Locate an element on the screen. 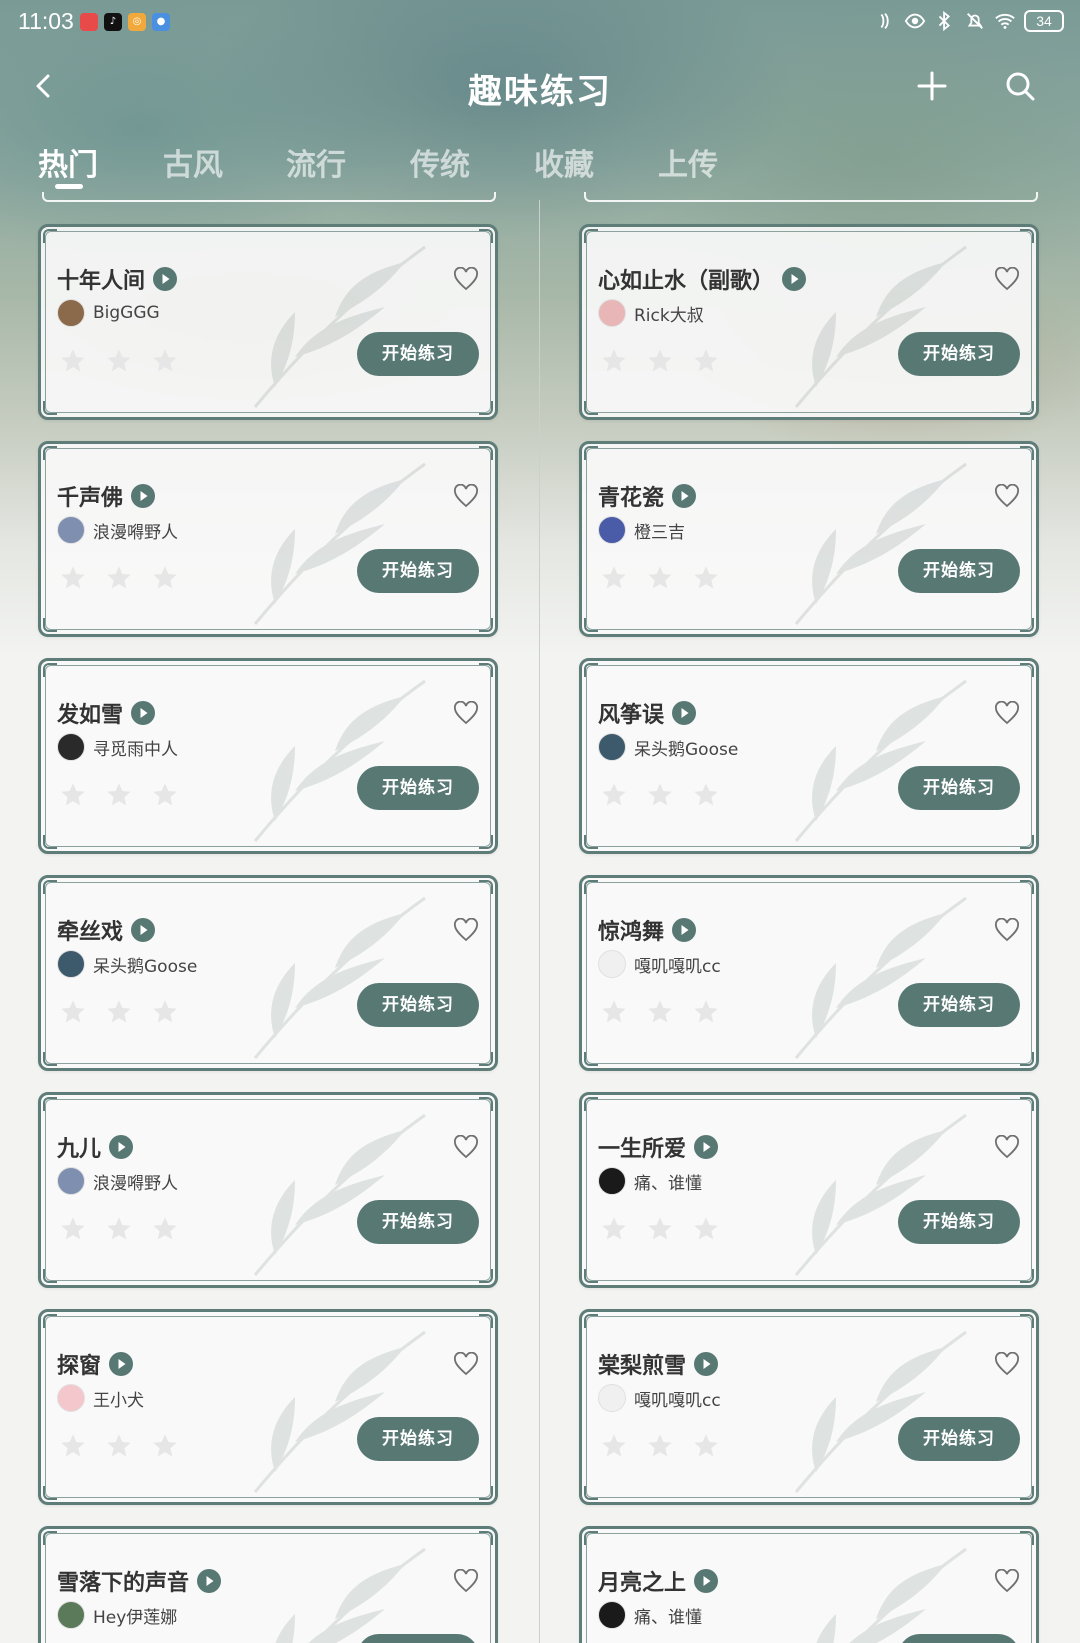 The image size is (1080, 1643). author-name: Hey伊莲娜 is located at coordinates (135, 1617).